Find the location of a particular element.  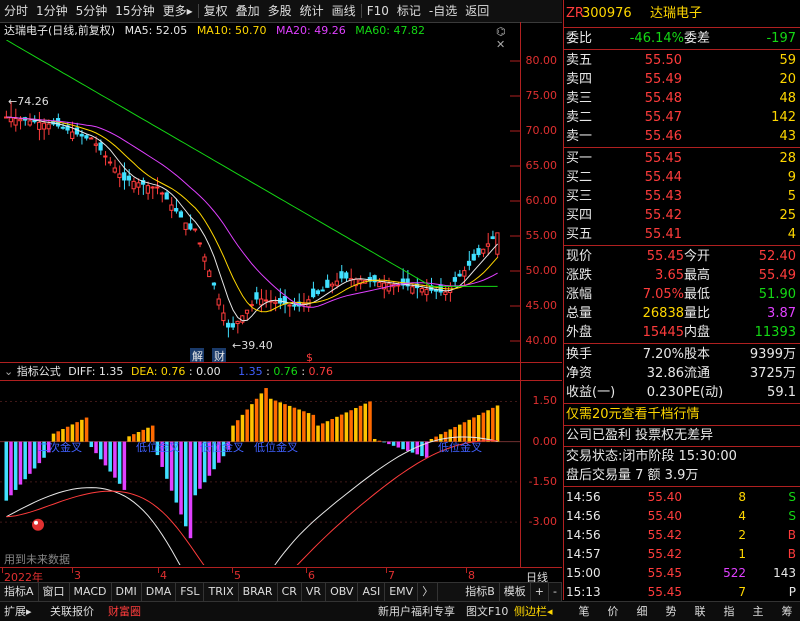

indicator-tab: - is located at coordinates (555, 592).